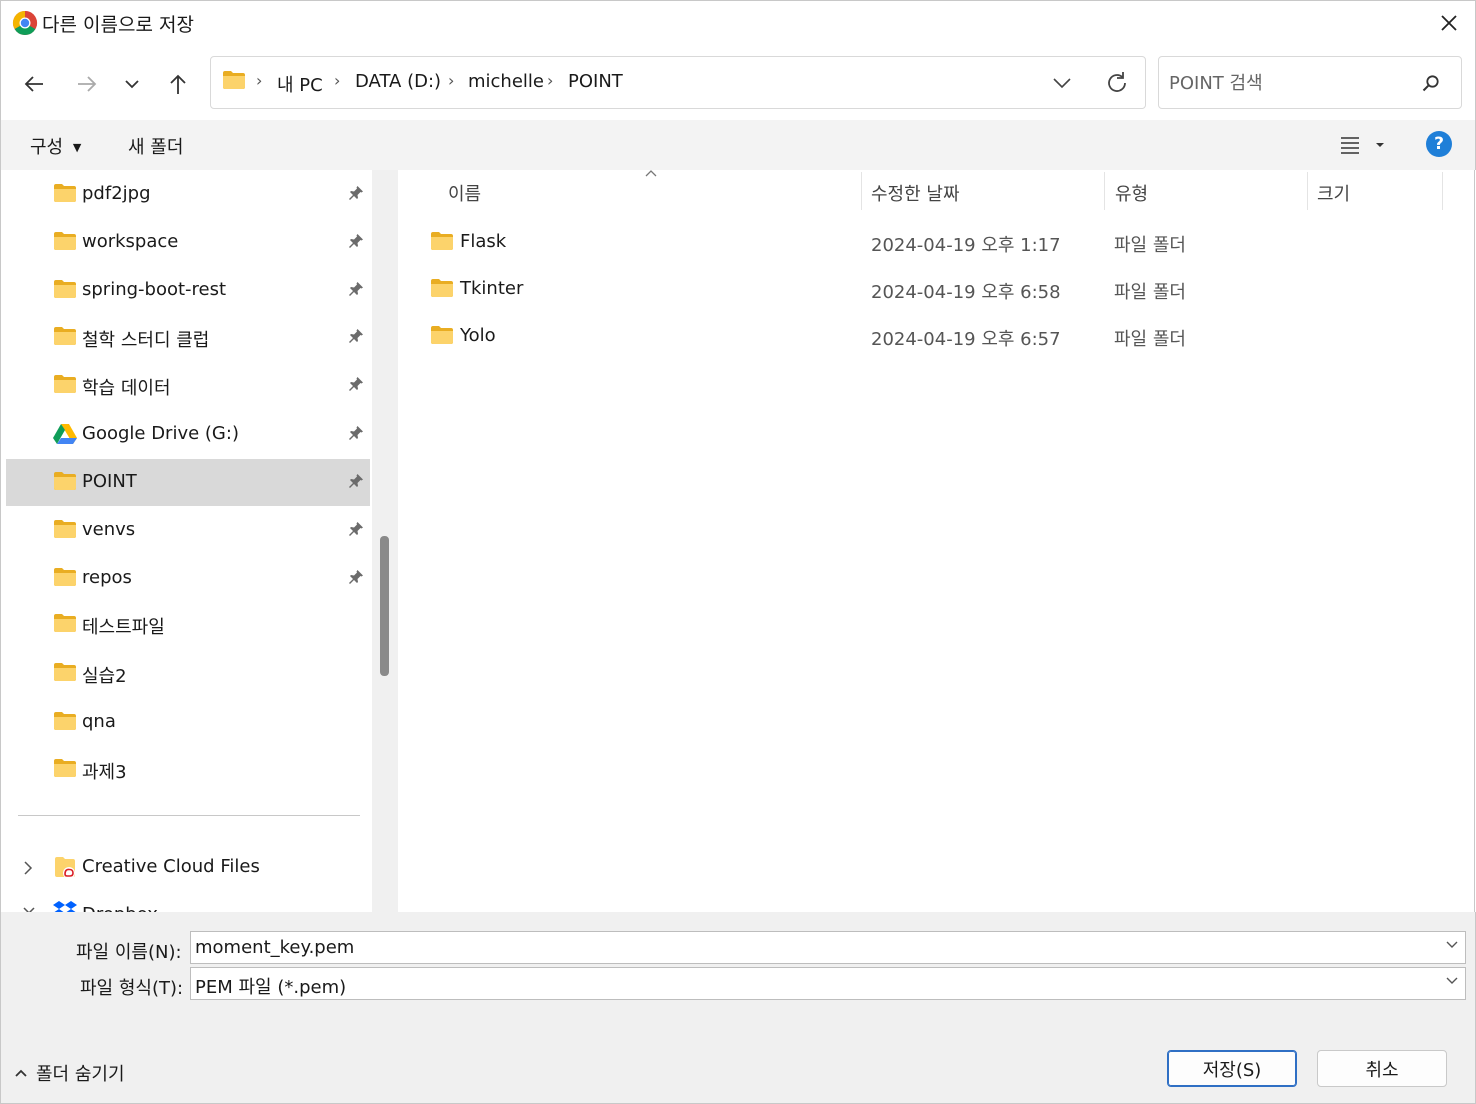 The height and width of the screenshot is (1104, 1476). Describe the element at coordinates (678, 82) in the screenshot. I see `address-bar` at that location.